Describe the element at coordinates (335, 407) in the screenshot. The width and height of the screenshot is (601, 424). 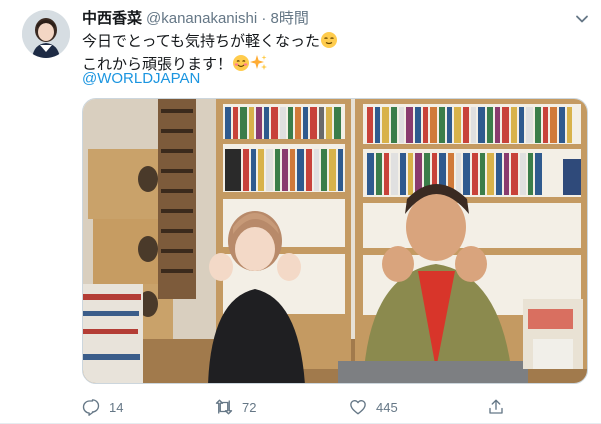
I see `tweet-action-bar: 14 72 445` at that location.